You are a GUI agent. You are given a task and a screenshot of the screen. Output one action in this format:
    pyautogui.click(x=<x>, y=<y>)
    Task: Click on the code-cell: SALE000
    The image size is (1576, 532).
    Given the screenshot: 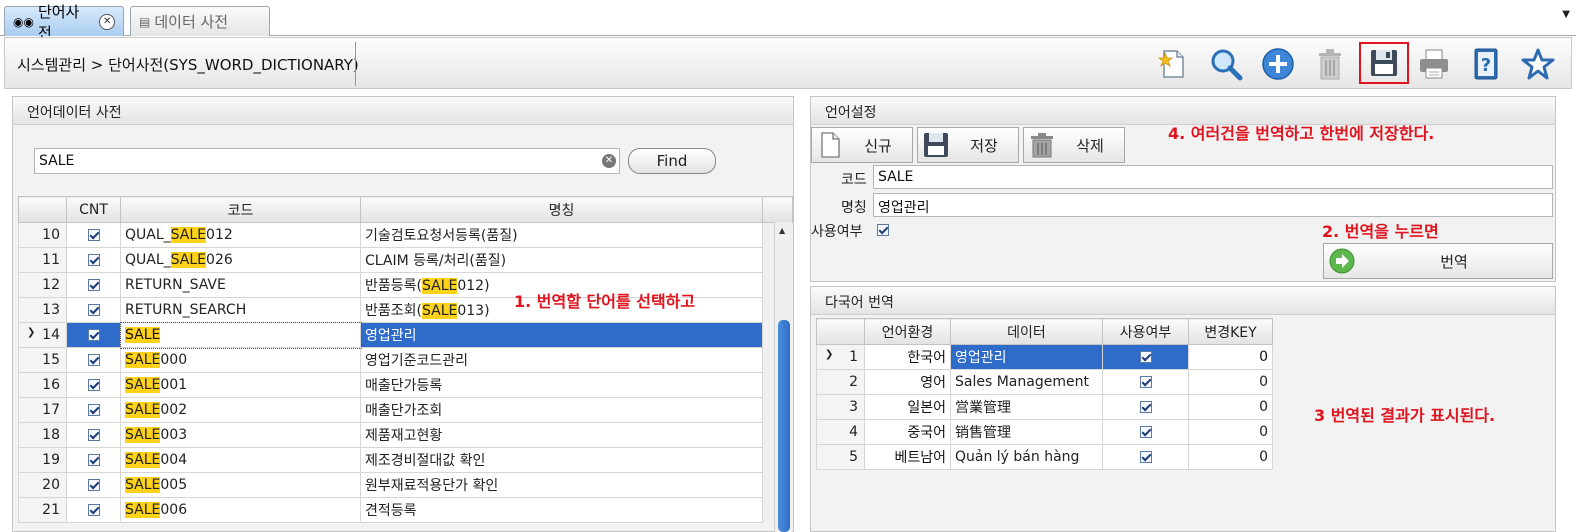 What is the action you would take?
    pyautogui.click(x=240, y=360)
    